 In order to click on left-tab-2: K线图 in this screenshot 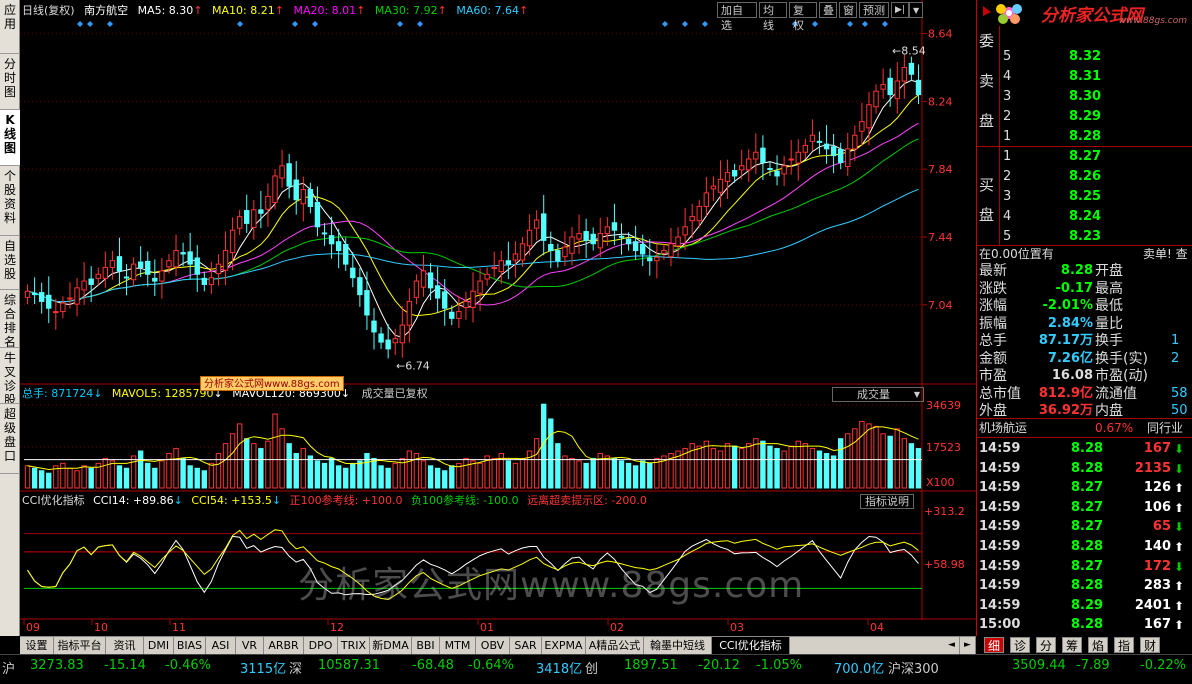, I will do `click(10, 138)`.